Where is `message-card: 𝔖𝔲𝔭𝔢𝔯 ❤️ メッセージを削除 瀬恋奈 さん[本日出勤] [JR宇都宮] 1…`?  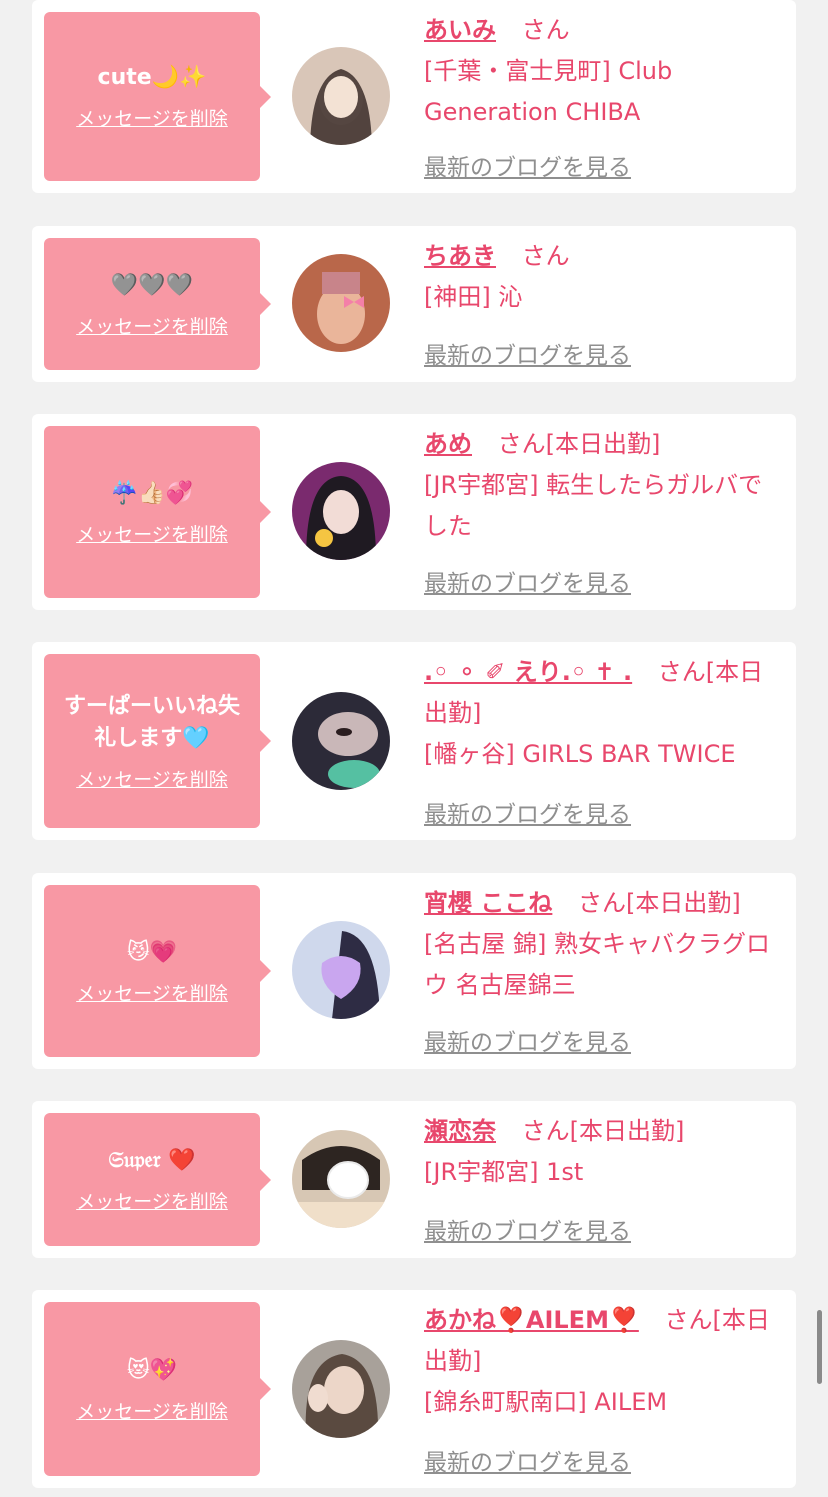 message-card: 𝔖𝔲𝔭𝔢𝔯 ❤️ メッセージを削除 瀬恋奈 さん[本日出勤] [JR宇都宮] 1… is located at coordinates (414, 1179).